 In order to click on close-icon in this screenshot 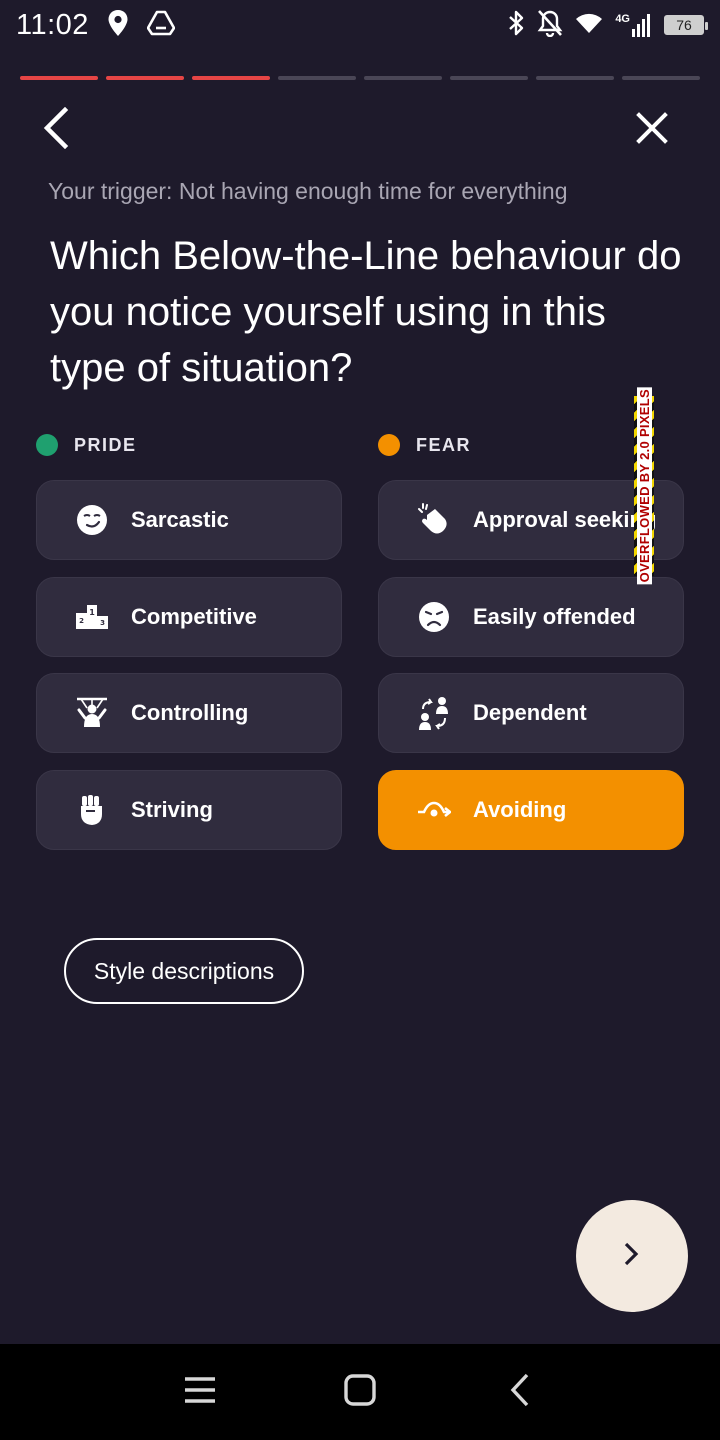, I will do `click(652, 130)`.